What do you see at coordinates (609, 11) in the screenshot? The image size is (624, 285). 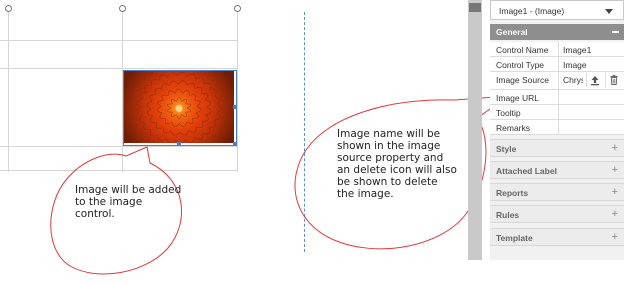 I see `chevron-down-icon` at bounding box center [609, 11].